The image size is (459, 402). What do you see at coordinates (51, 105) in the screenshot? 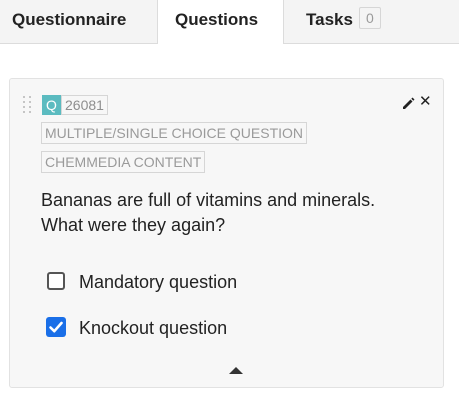
I see `question-type-badge: Q` at bounding box center [51, 105].